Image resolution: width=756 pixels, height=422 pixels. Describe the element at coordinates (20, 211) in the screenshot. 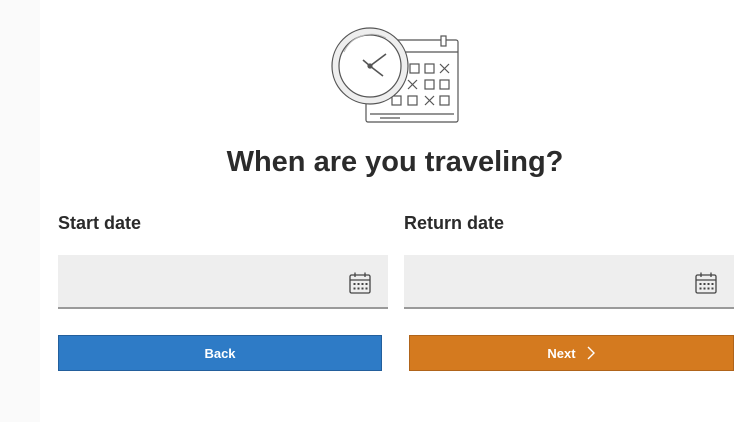

I see `left-margin-strip` at that location.